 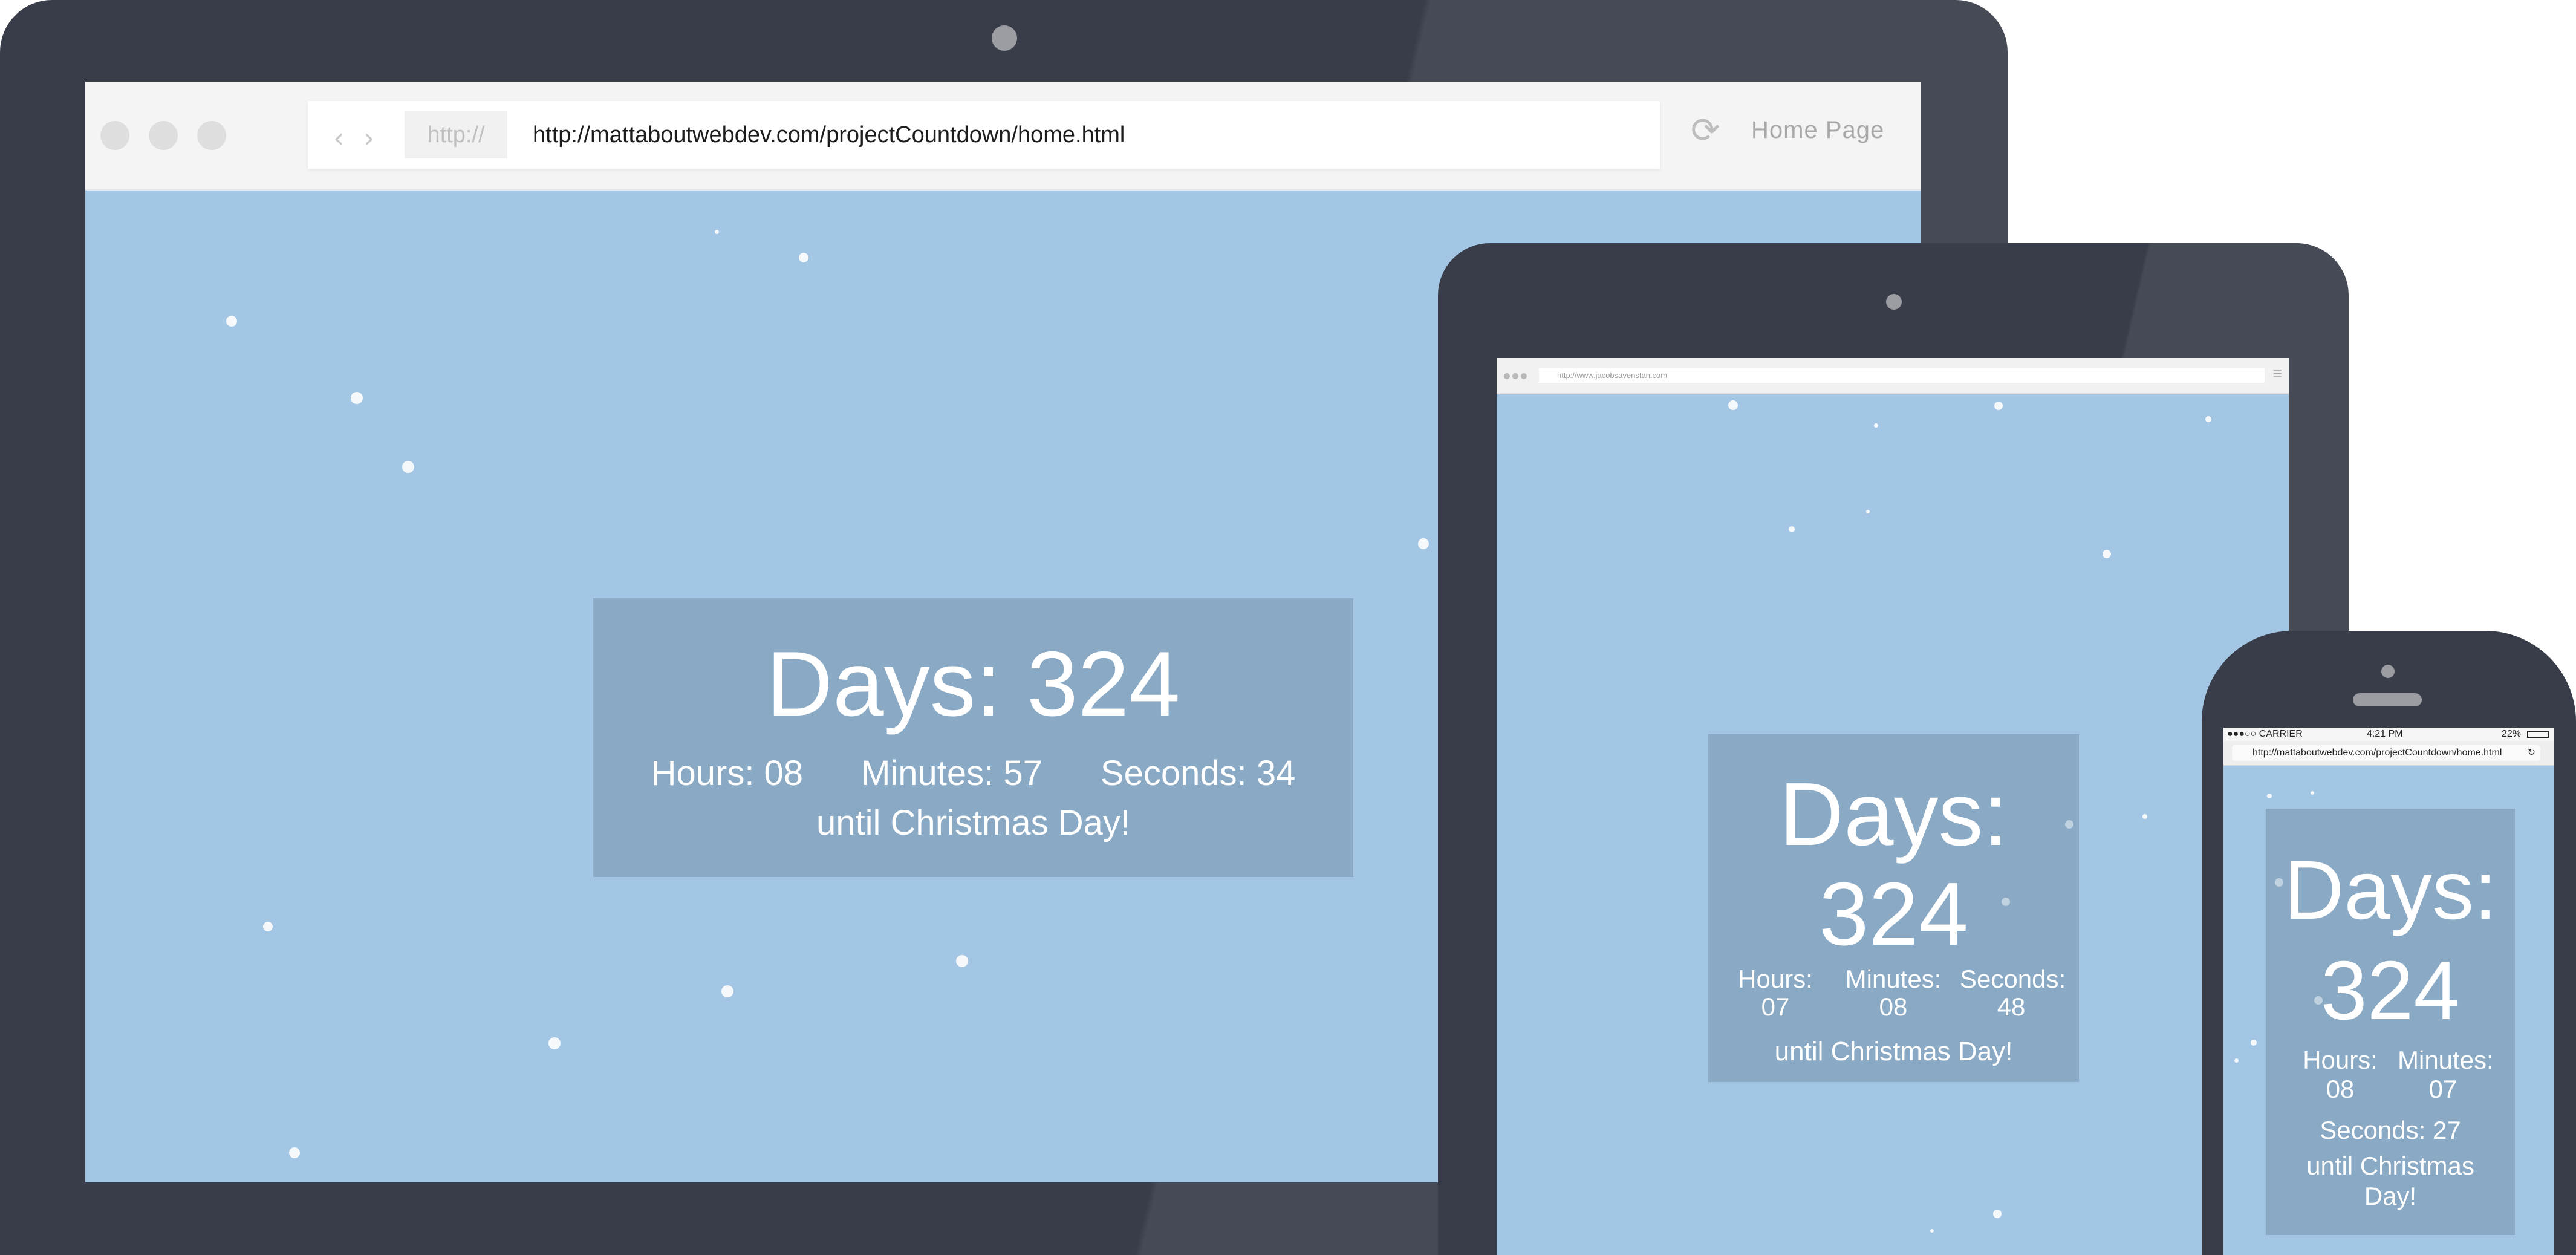 I want to click on menu-icon: ☰, so click(x=2277, y=374).